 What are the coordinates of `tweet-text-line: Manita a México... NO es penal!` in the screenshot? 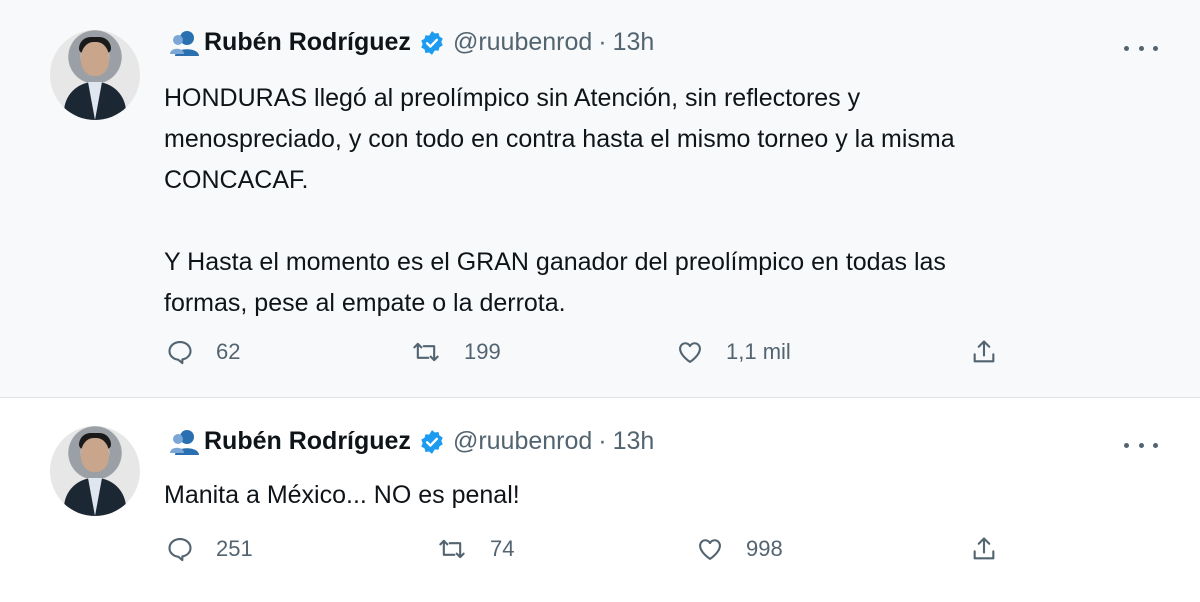 It's located at (342, 495).